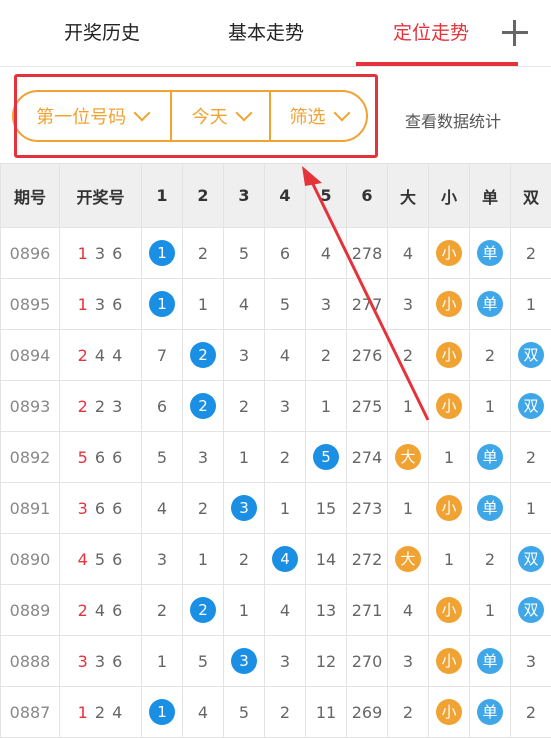 The image size is (551, 738). I want to click on trend-cell: 12, so click(326, 661).